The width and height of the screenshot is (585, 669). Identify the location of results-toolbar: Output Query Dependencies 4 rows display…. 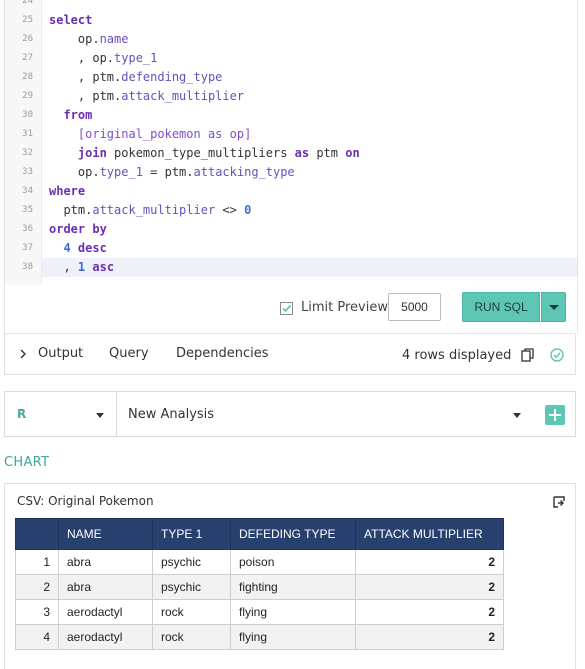
(290, 354).